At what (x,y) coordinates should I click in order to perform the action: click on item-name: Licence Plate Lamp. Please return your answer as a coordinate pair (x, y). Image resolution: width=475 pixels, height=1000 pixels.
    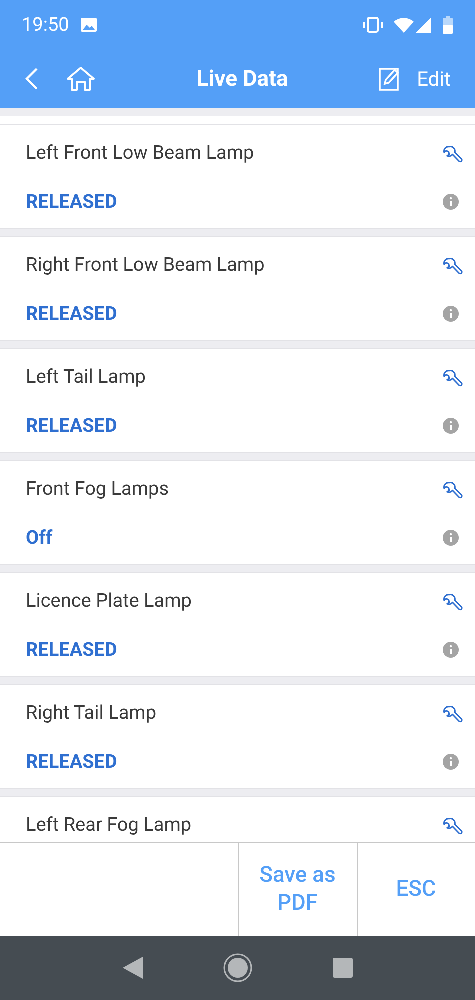
    Looking at the image, I should click on (109, 601).